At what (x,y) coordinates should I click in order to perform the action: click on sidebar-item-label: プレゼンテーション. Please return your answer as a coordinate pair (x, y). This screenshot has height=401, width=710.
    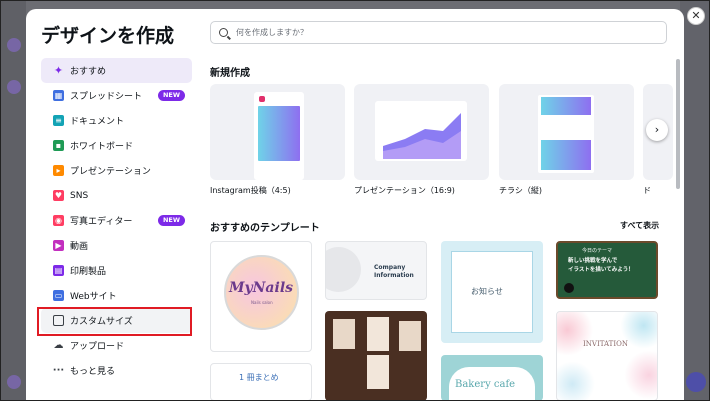
    Looking at the image, I should click on (110, 172).